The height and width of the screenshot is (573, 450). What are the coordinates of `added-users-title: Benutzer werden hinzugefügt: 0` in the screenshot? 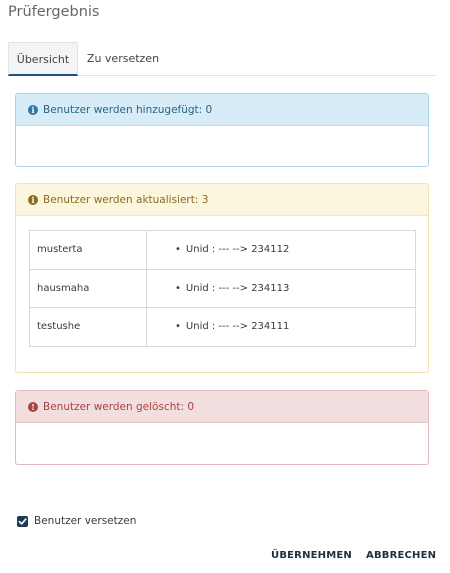 It's located at (128, 109).